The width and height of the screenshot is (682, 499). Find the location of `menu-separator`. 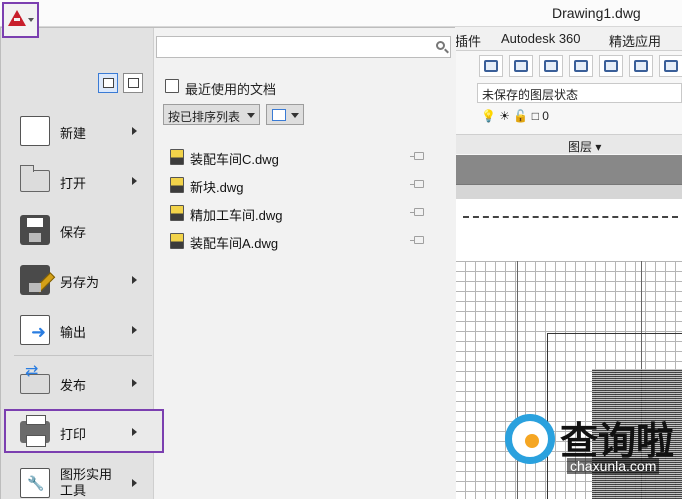

menu-separator is located at coordinates (83, 355).